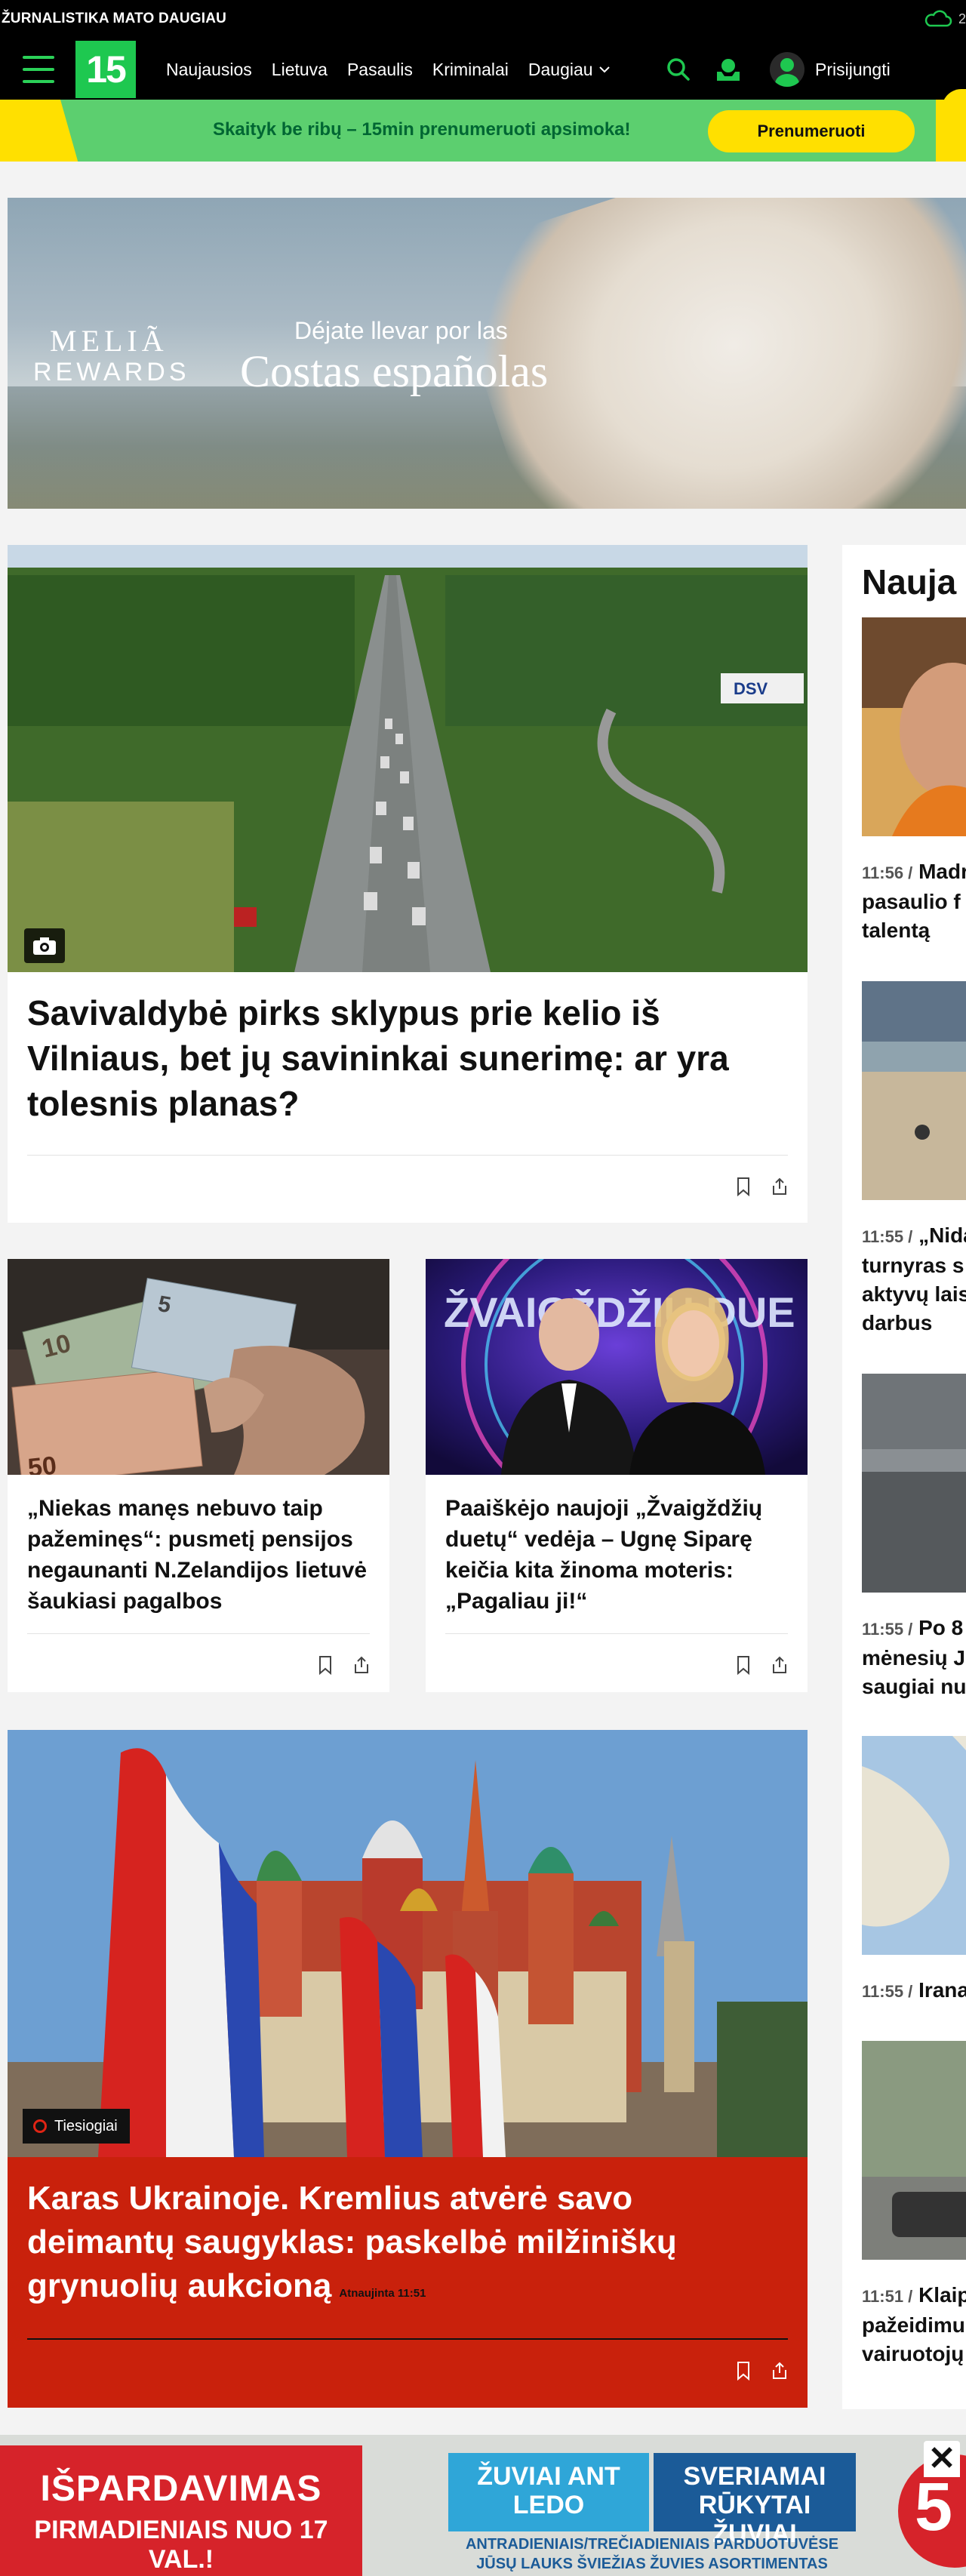 The width and height of the screenshot is (966, 2576). I want to click on news-headline-line: pasaulio f, so click(911, 901).